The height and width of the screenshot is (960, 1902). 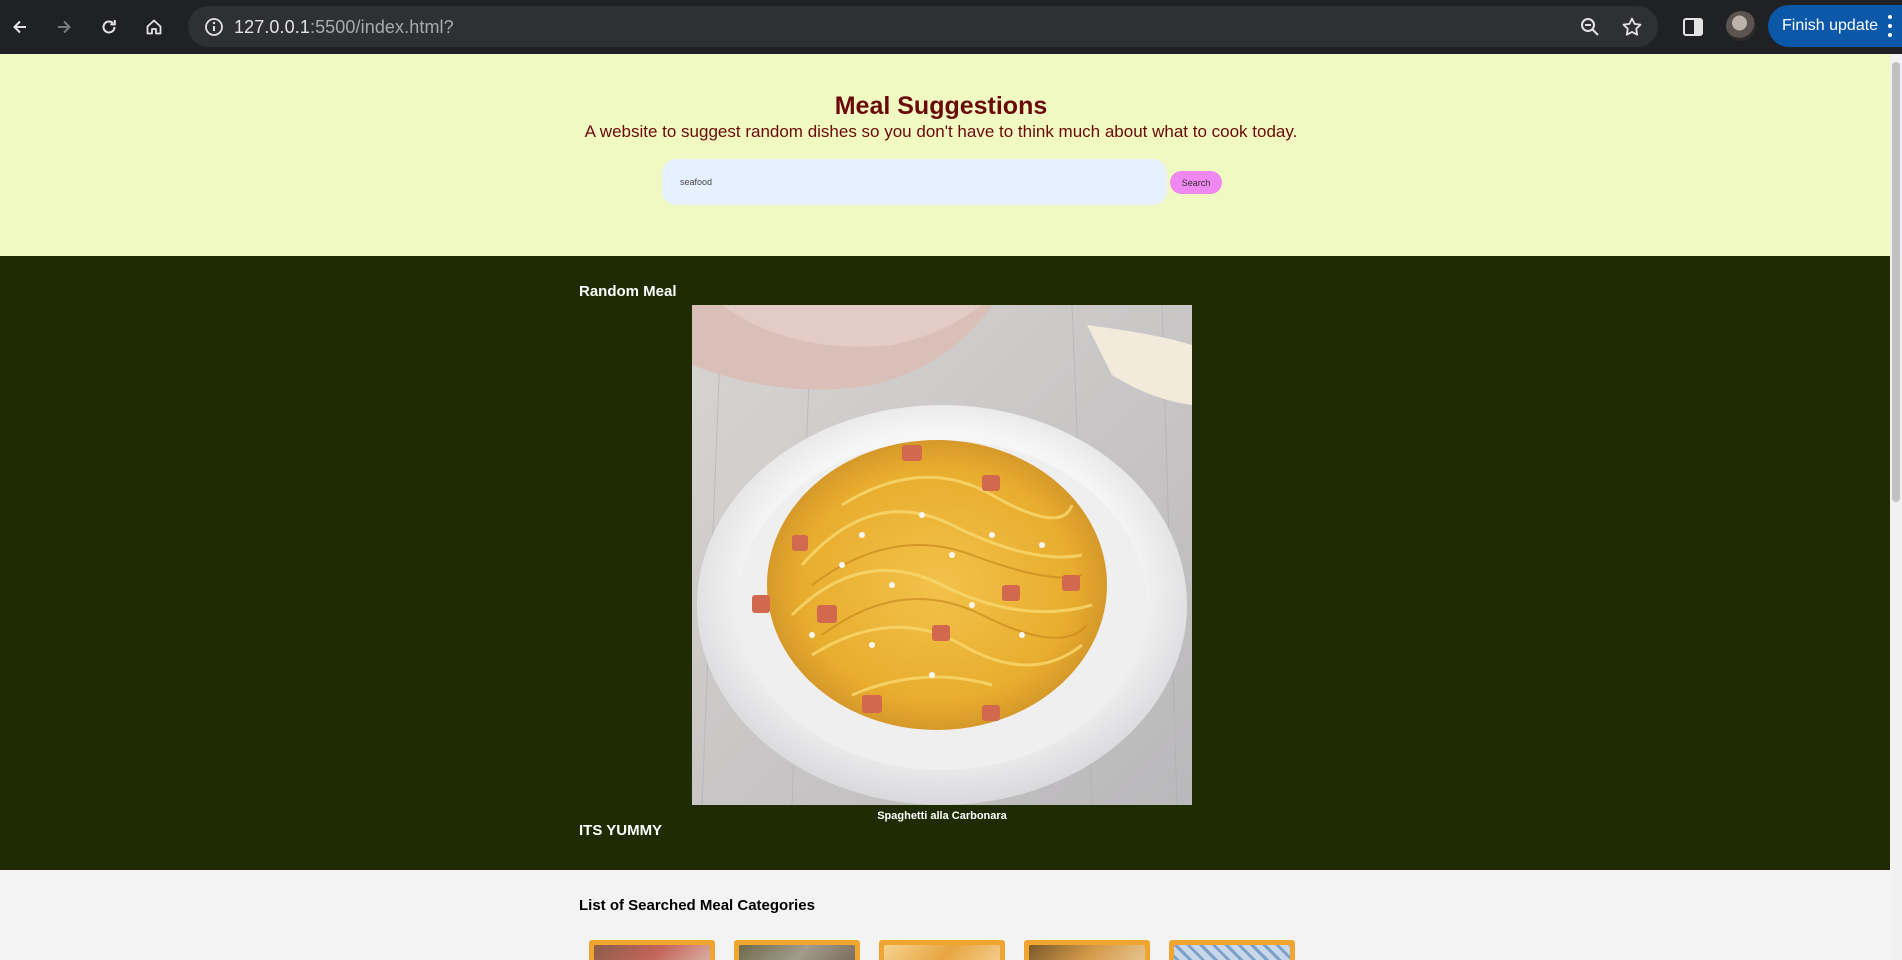 I want to click on forward-icon, so click(x=64, y=27).